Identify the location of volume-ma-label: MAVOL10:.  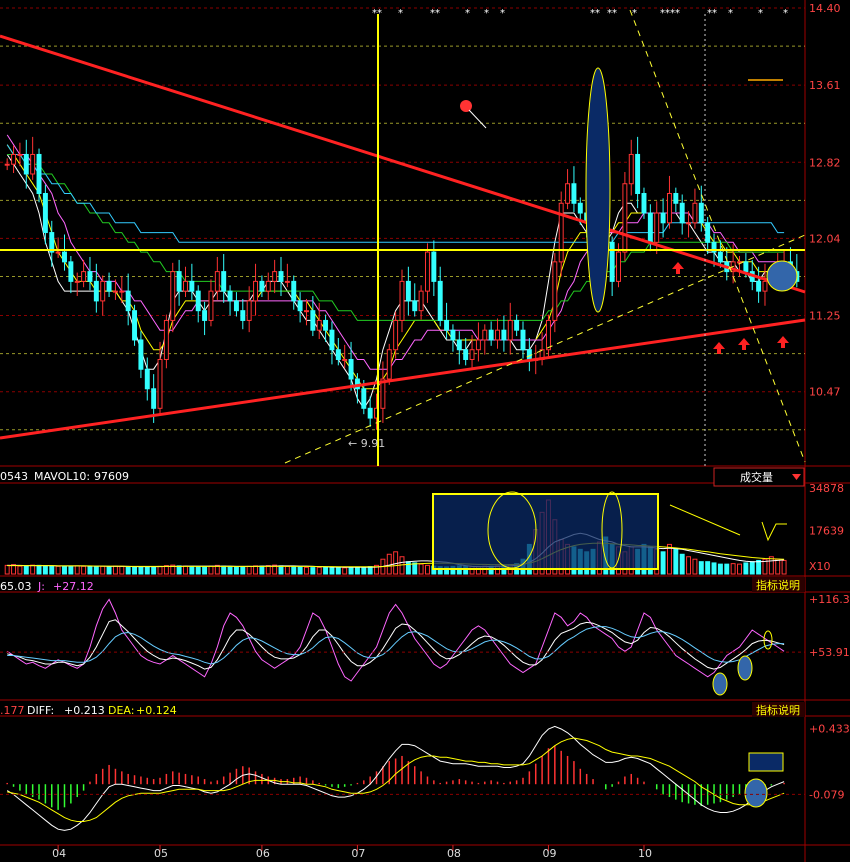
(62, 476).